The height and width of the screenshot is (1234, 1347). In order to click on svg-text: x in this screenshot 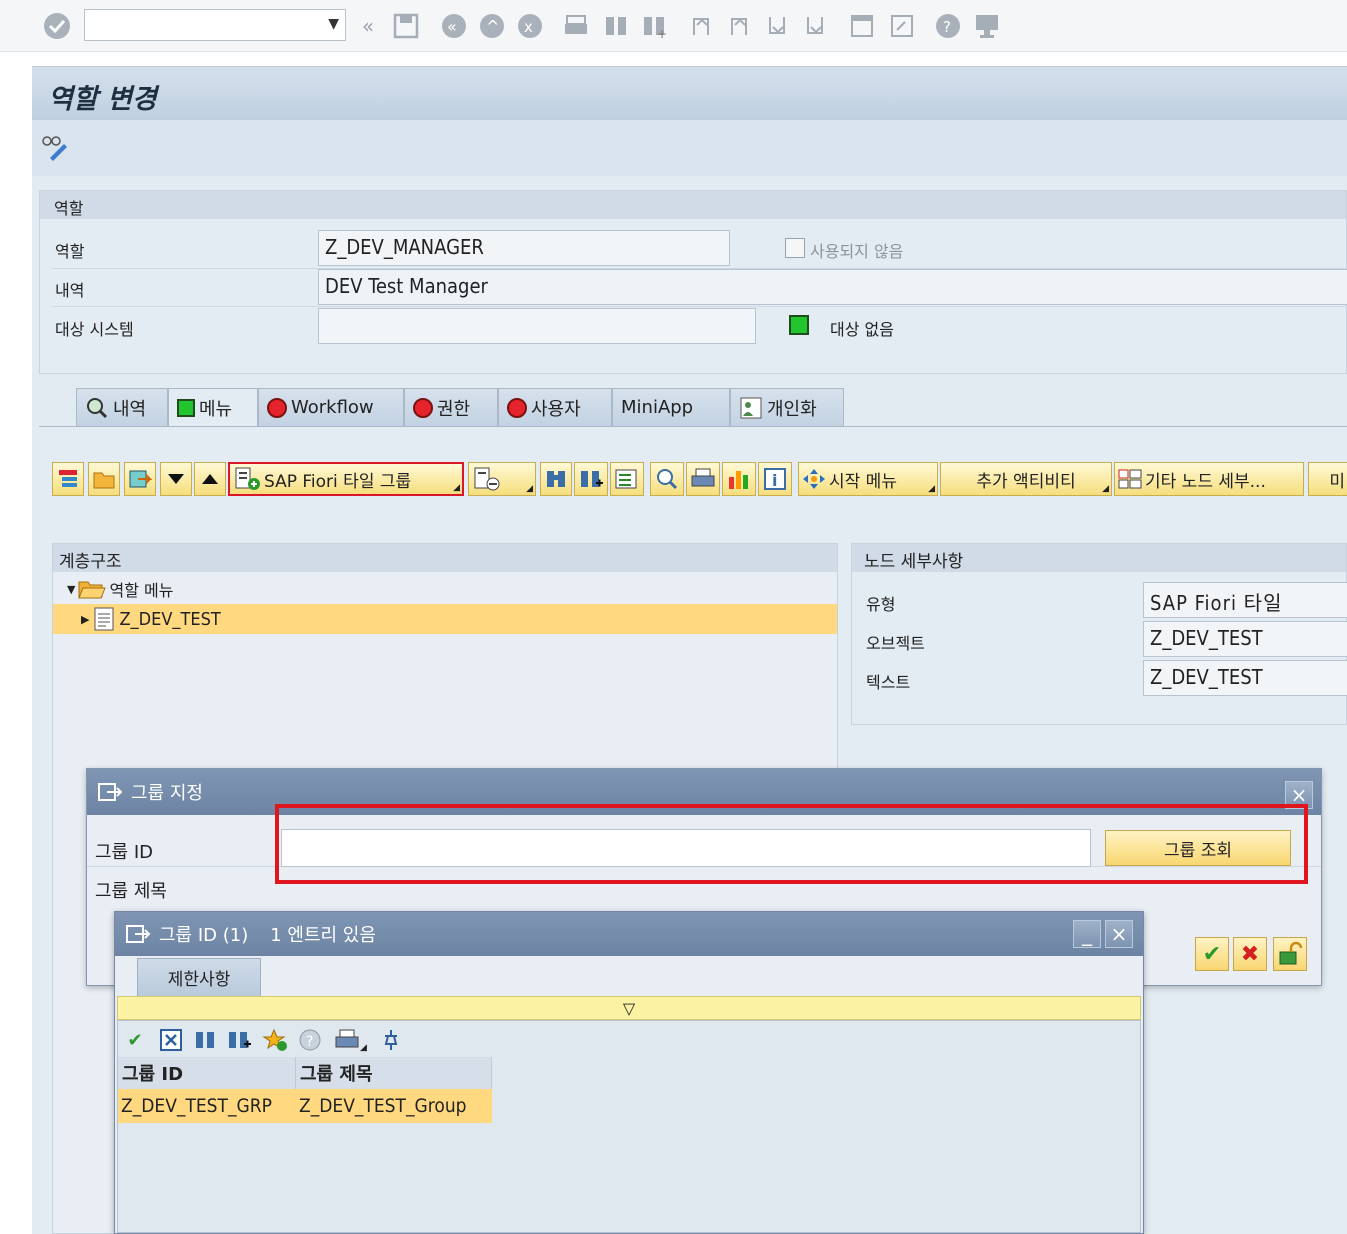, I will do `click(528, 27)`.